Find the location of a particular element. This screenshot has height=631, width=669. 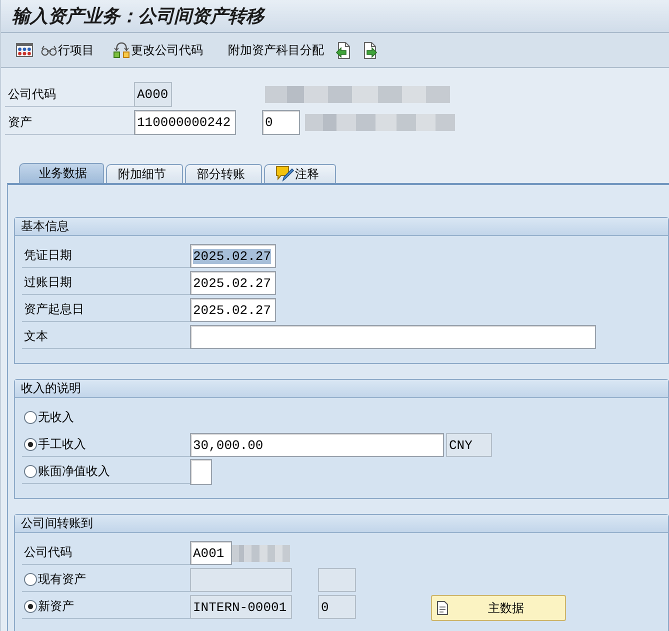

dot-grid-icon is located at coordinates (24, 50).